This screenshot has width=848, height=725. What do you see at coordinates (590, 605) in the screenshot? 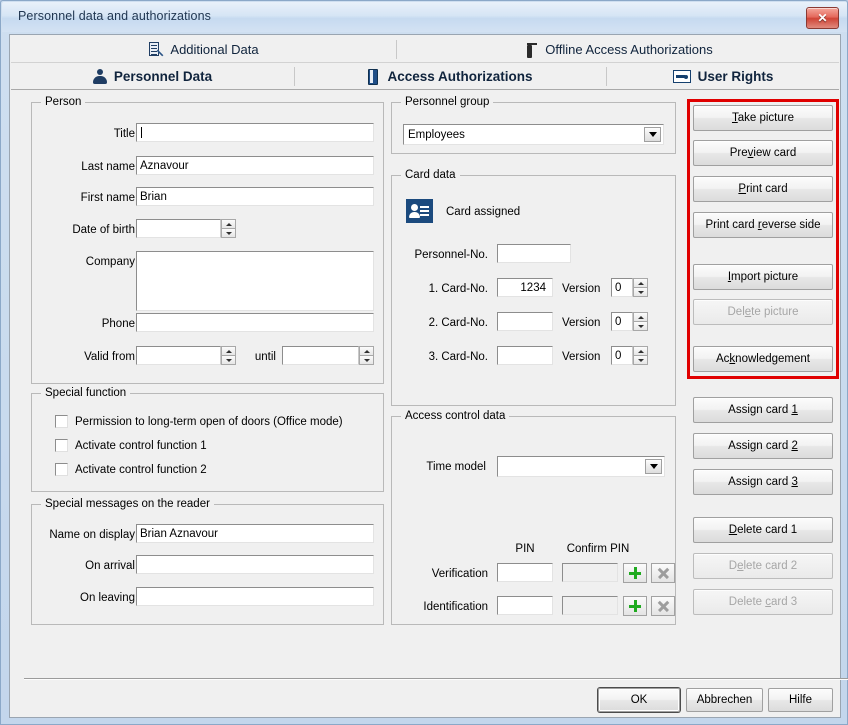
I see `identification-confirm-pin-input` at bounding box center [590, 605].